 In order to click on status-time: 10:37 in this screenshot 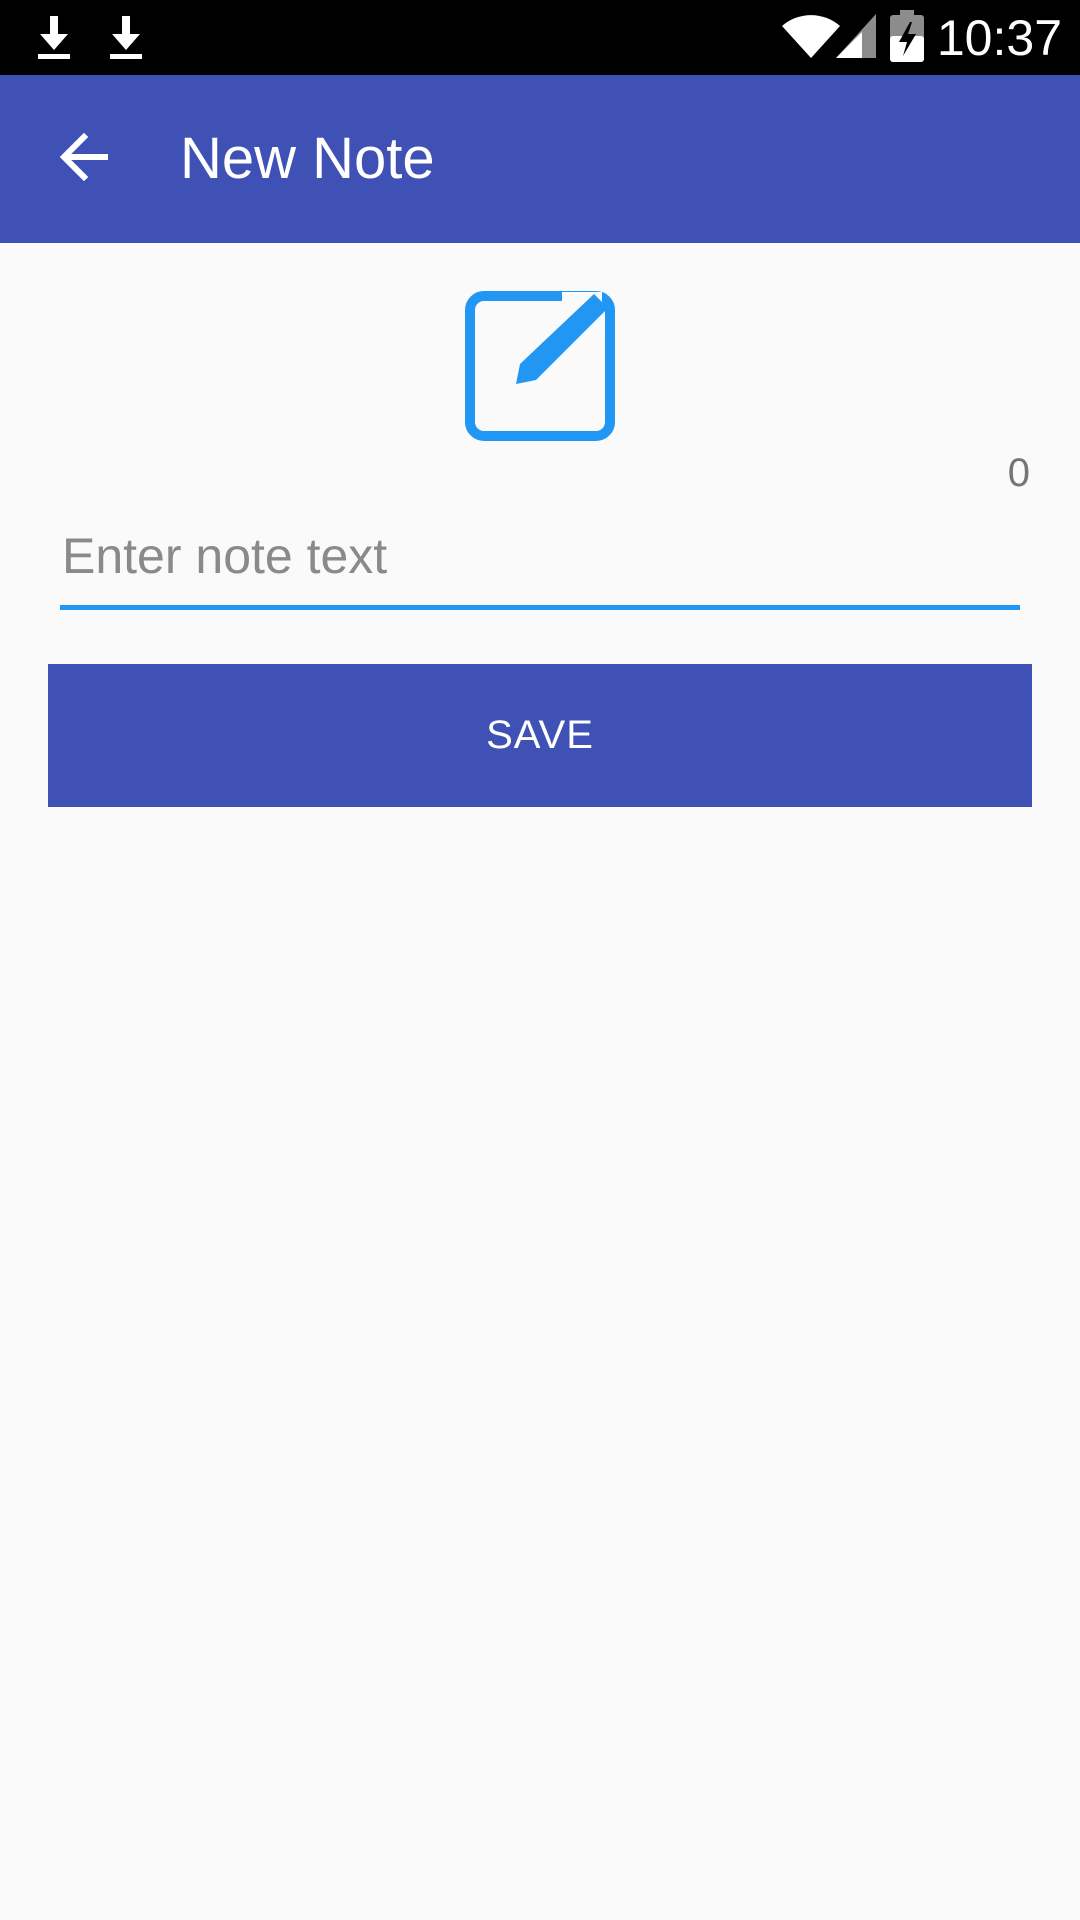, I will do `click(999, 38)`.